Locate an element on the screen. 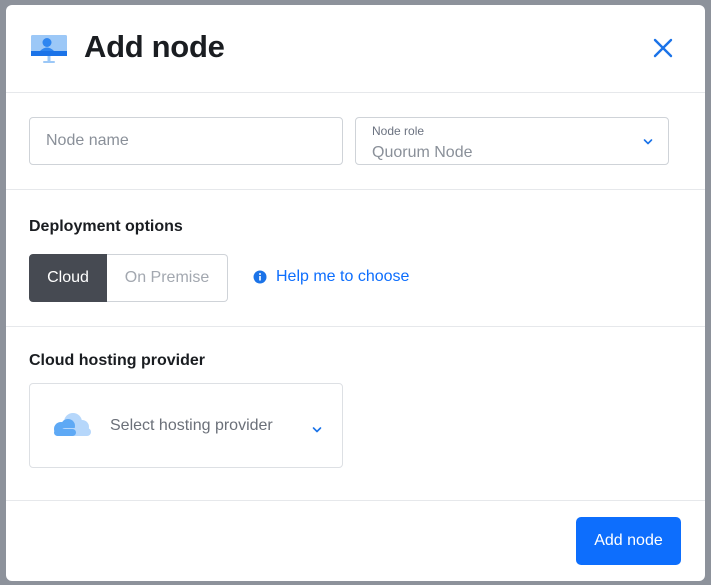 The height and width of the screenshot is (585, 711). modal-title: Add node is located at coordinates (154, 46).